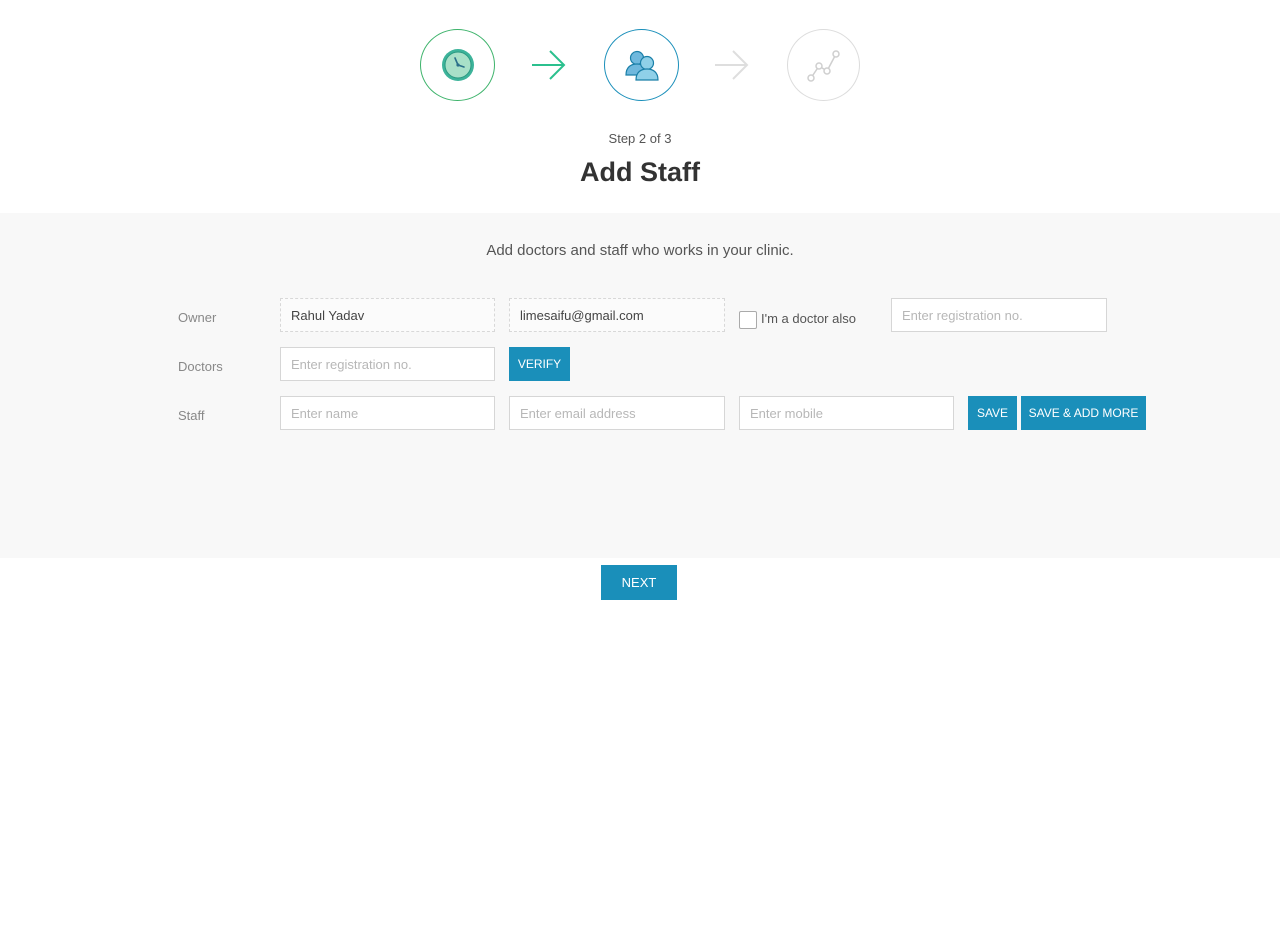  What do you see at coordinates (617, 413) in the screenshot?
I see `staff-email-input` at bounding box center [617, 413].